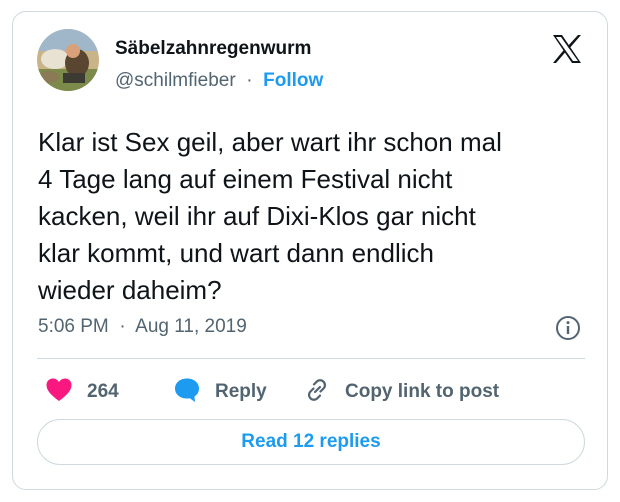  Describe the element at coordinates (241, 391) in the screenshot. I see `reply-label: Reply` at that location.